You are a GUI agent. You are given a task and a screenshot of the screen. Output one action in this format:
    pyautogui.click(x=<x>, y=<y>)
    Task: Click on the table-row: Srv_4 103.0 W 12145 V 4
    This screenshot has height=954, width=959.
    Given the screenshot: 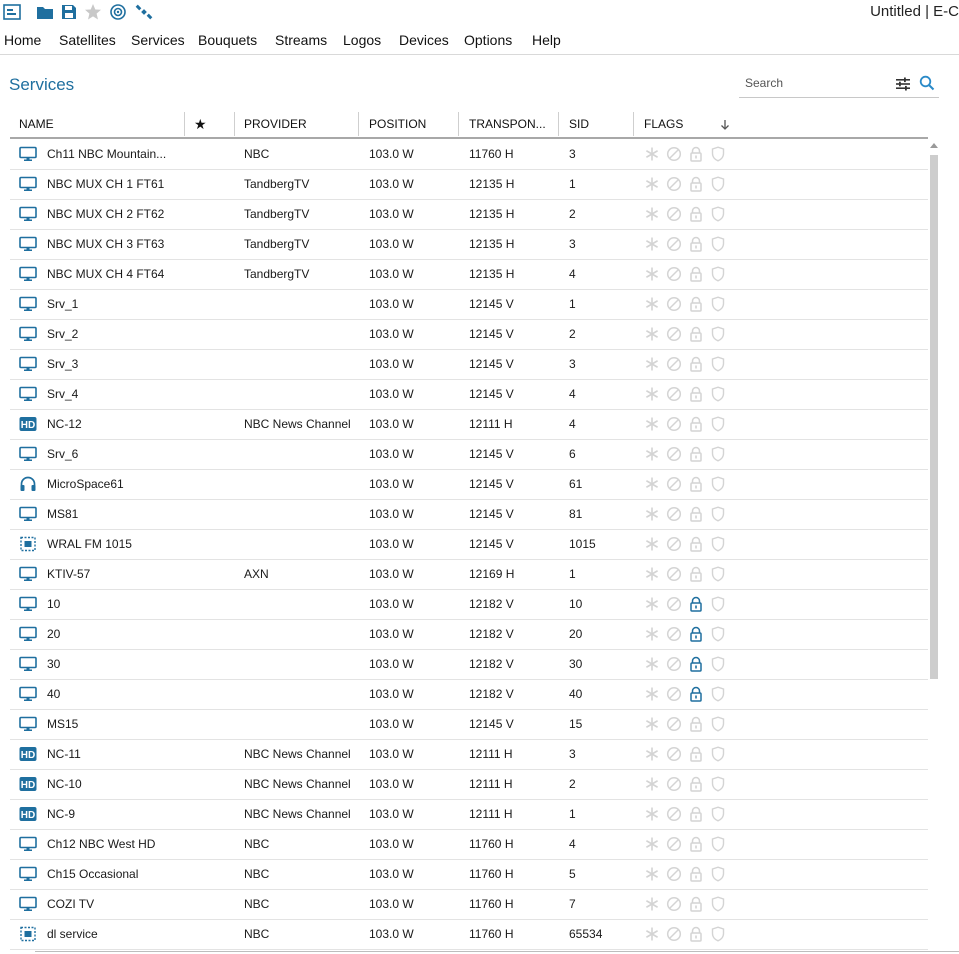 What is the action you would take?
    pyautogui.click(x=469, y=394)
    